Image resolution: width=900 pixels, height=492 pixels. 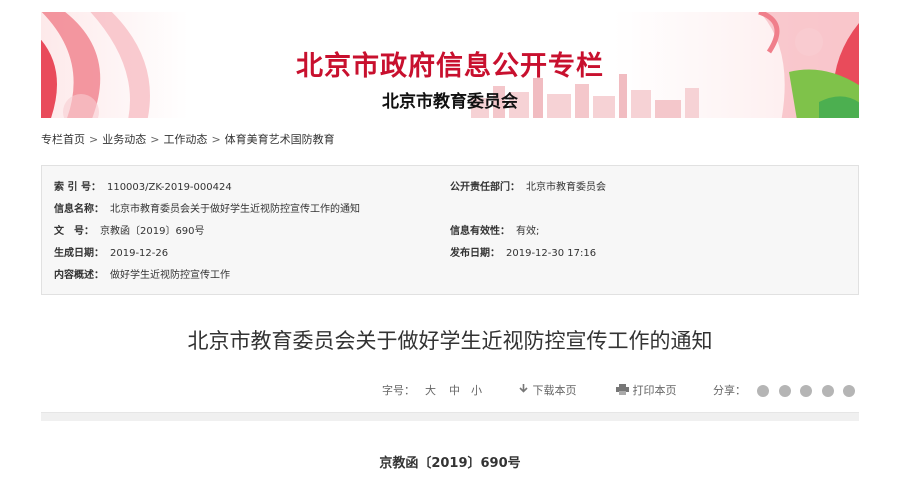 What do you see at coordinates (566, 187) in the screenshot?
I see `meta-owner-value: 北京市教育委员会` at bounding box center [566, 187].